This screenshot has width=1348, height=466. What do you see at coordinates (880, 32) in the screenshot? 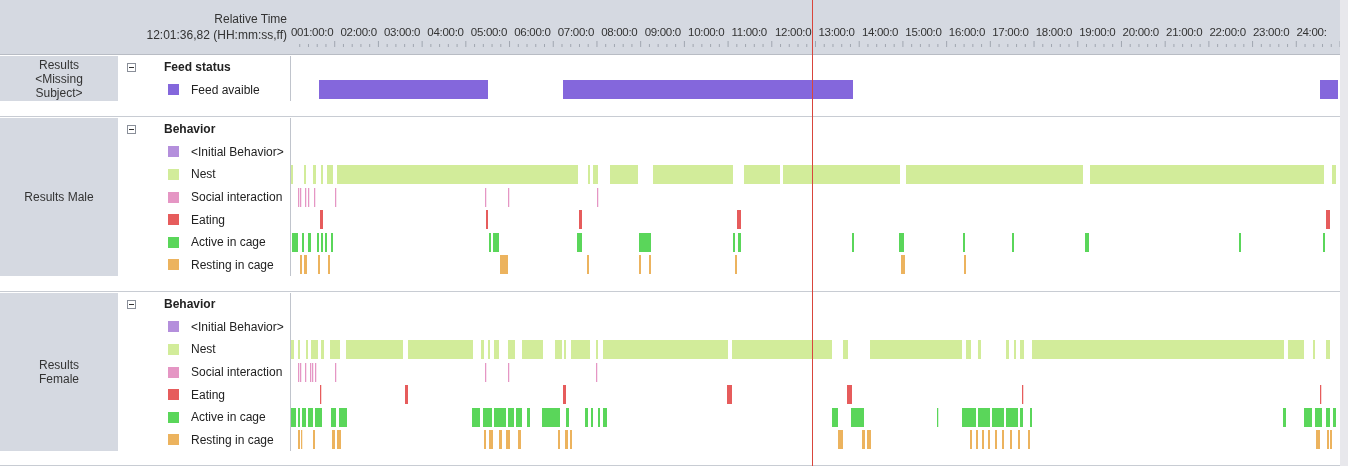
I see `tick-label: 14:00:0` at bounding box center [880, 32].